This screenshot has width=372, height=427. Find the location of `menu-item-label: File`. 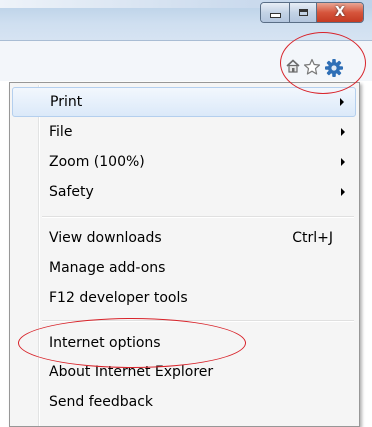

menu-item-label: File is located at coordinates (61, 132).